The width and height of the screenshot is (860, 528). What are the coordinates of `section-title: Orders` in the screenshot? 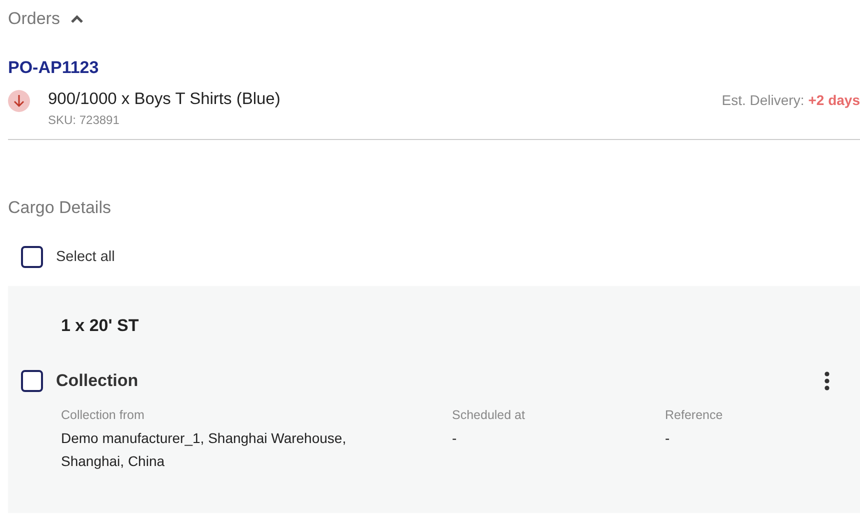 It's located at (34, 19).